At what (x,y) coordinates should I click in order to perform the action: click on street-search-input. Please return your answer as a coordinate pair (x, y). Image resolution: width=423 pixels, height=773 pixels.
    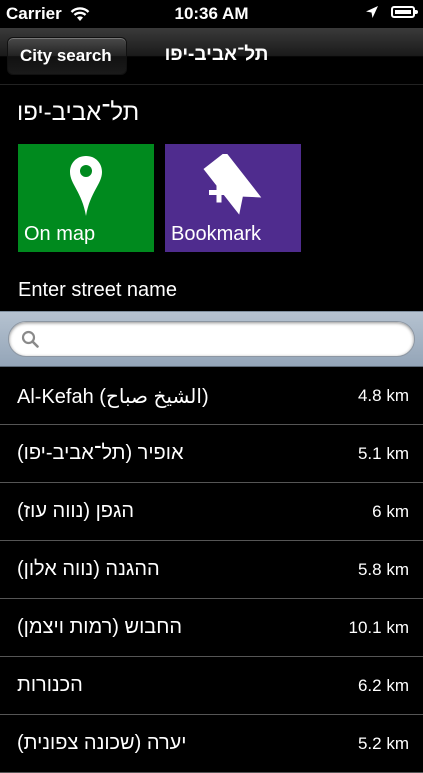
    Looking at the image, I should click on (224, 339).